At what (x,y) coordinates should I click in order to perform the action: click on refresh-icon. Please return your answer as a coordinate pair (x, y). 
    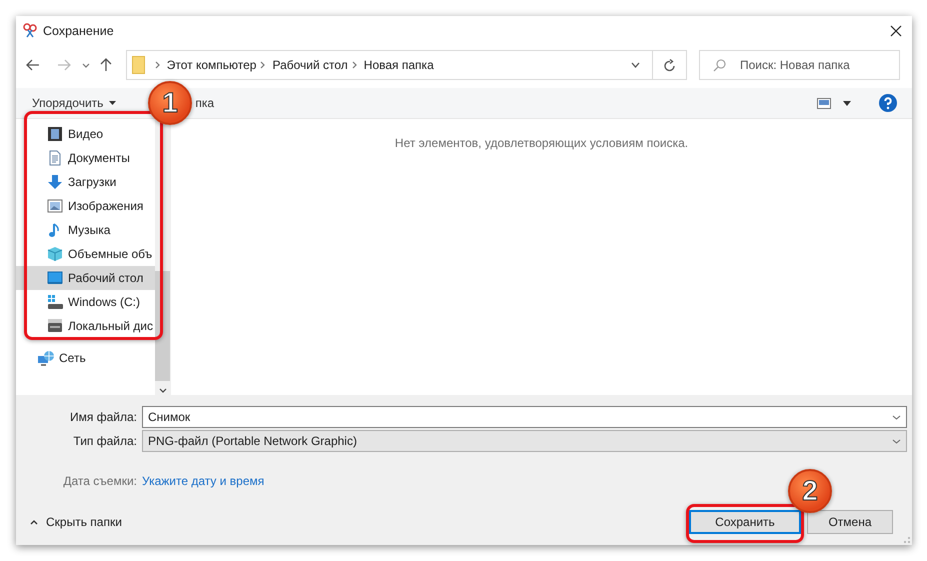
    Looking at the image, I should click on (670, 65).